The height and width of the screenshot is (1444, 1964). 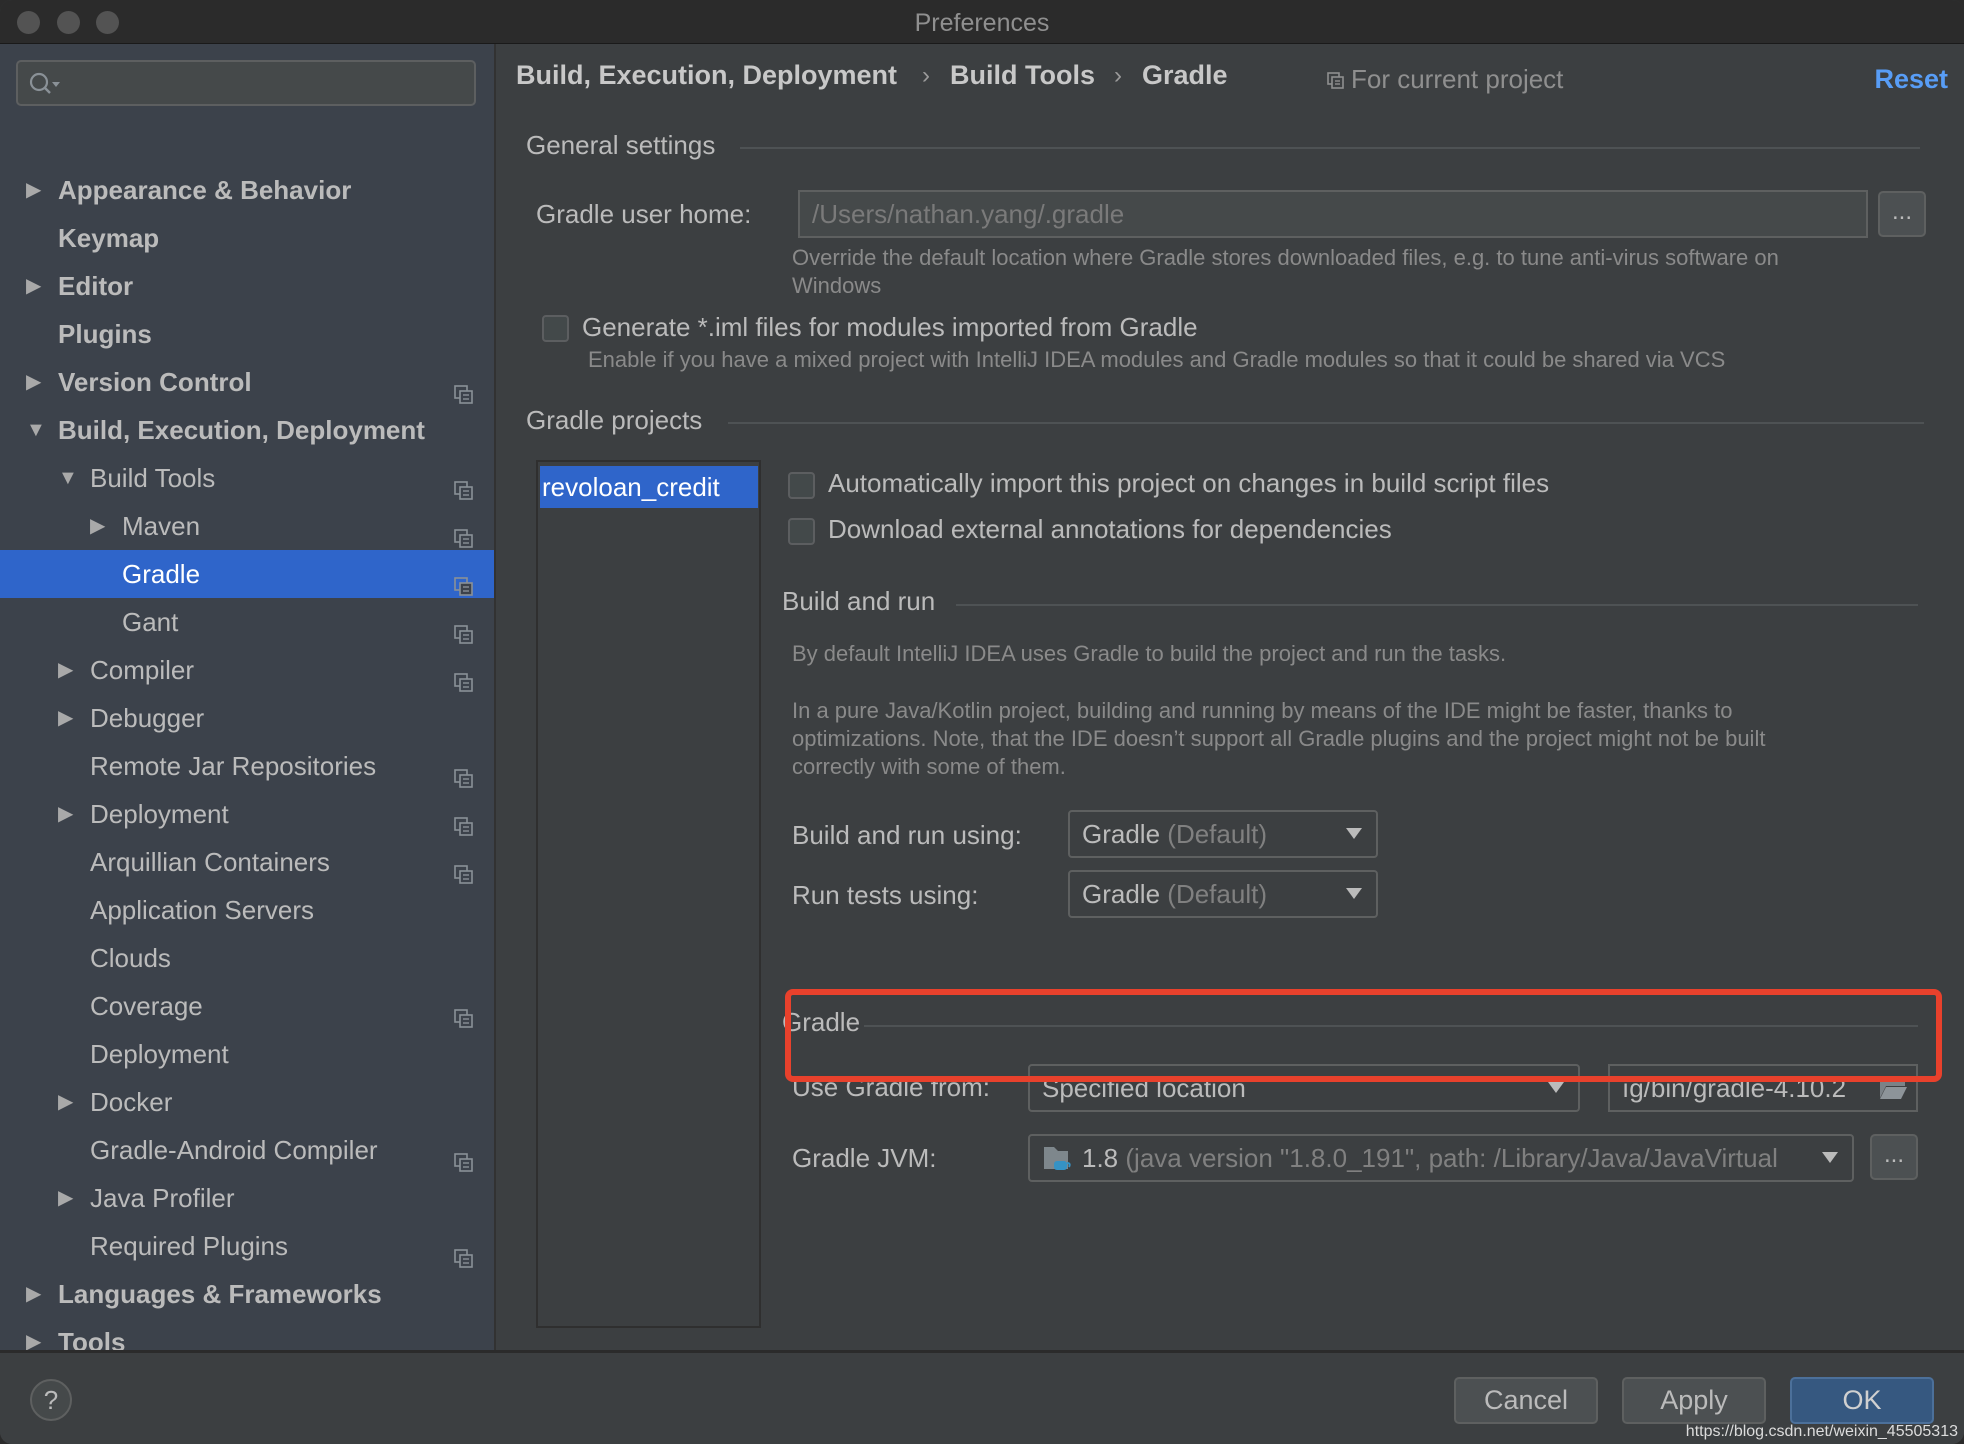 I want to click on sidebar-item-label: Gradle-Android Compiler, so click(x=234, y=1150).